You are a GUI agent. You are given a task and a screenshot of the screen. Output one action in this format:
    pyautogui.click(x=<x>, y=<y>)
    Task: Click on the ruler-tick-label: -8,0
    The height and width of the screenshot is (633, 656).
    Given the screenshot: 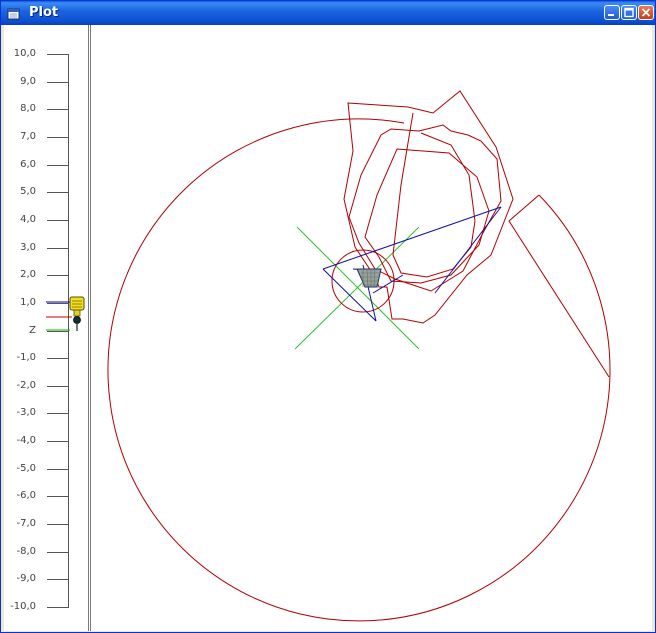 What is the action you would take?
    pyautogui.click(x=26, y=551)
    